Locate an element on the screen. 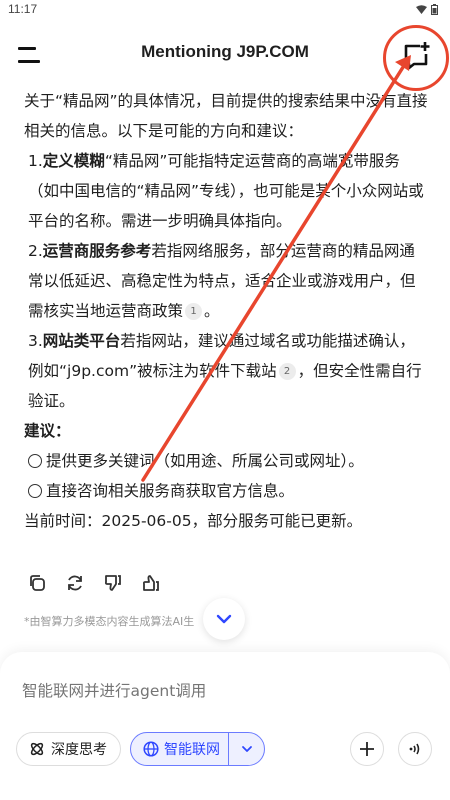  suggestion-label: 建议： is located at coordinates (47, 431).